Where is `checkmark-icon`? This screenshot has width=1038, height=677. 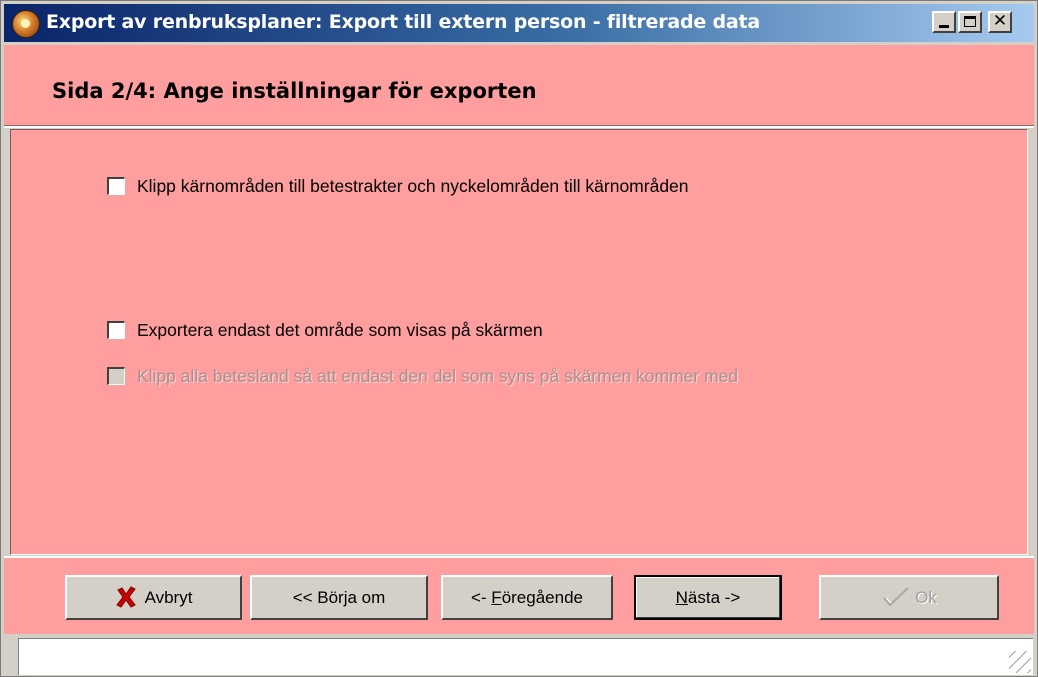
checkmark-icon is located at coordinates (896, 596).